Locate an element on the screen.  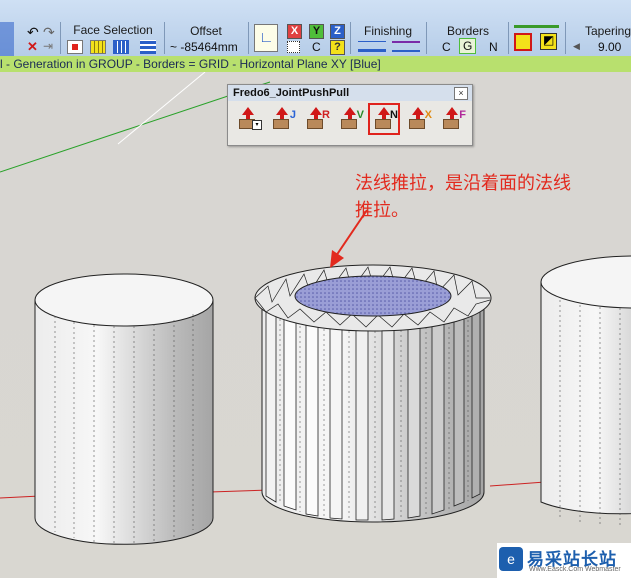
axis-z-button: Z is located at coordinates (337, 31).